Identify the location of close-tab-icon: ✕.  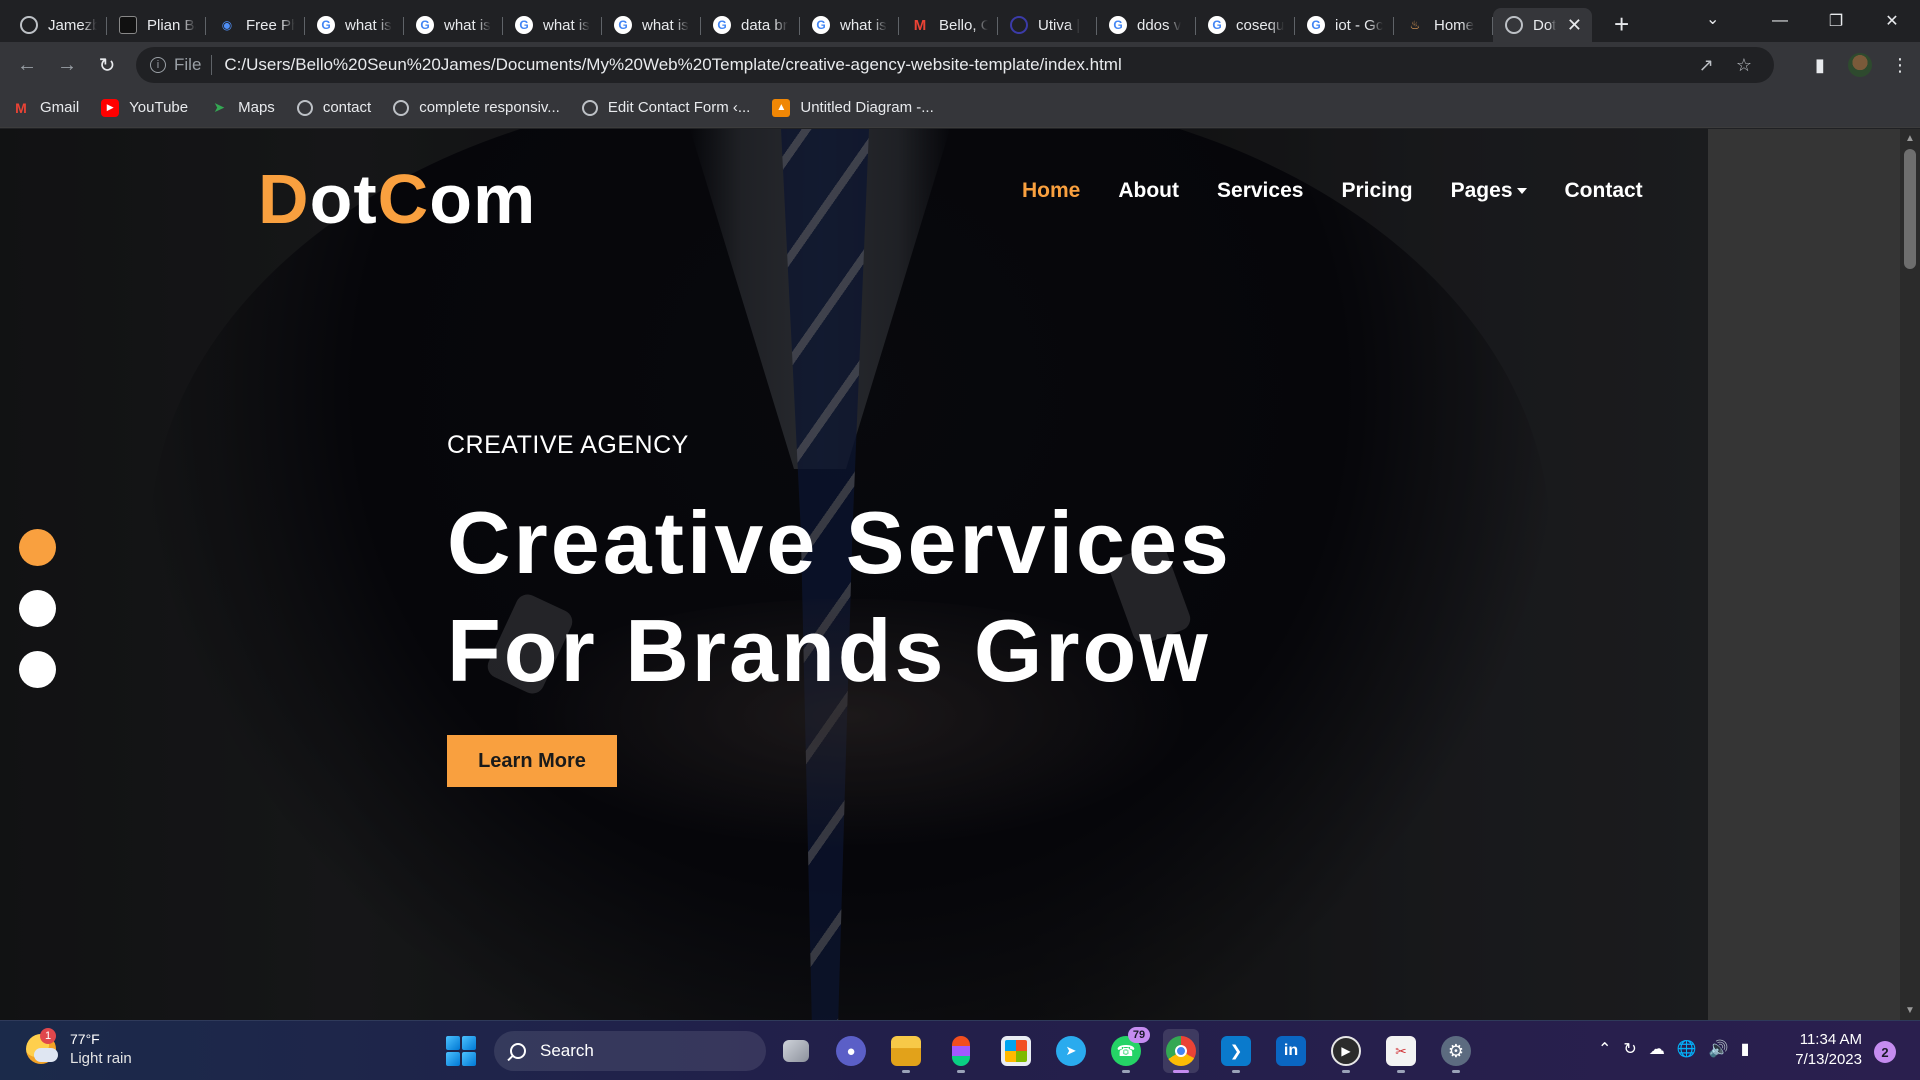
(1572, 25).